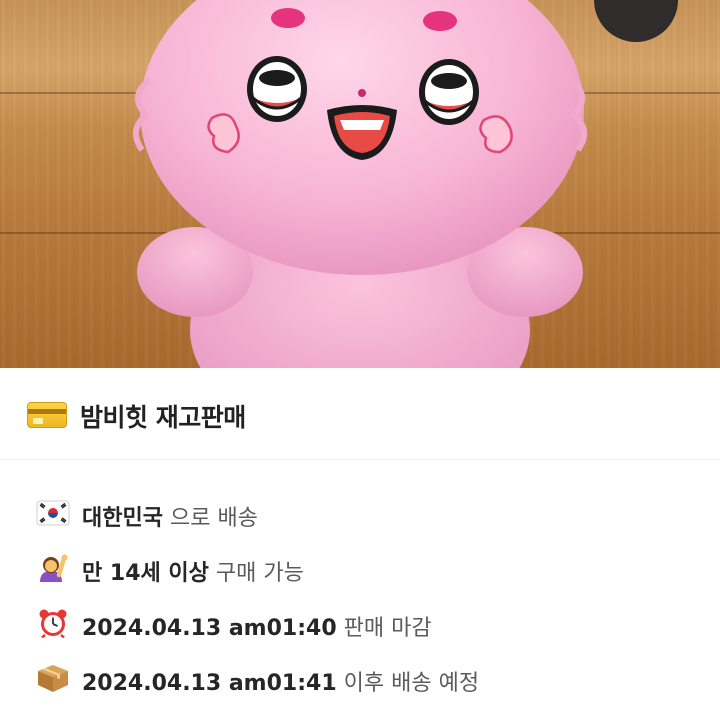  I want to click on alarm-clock-icon, so click(53, 623).